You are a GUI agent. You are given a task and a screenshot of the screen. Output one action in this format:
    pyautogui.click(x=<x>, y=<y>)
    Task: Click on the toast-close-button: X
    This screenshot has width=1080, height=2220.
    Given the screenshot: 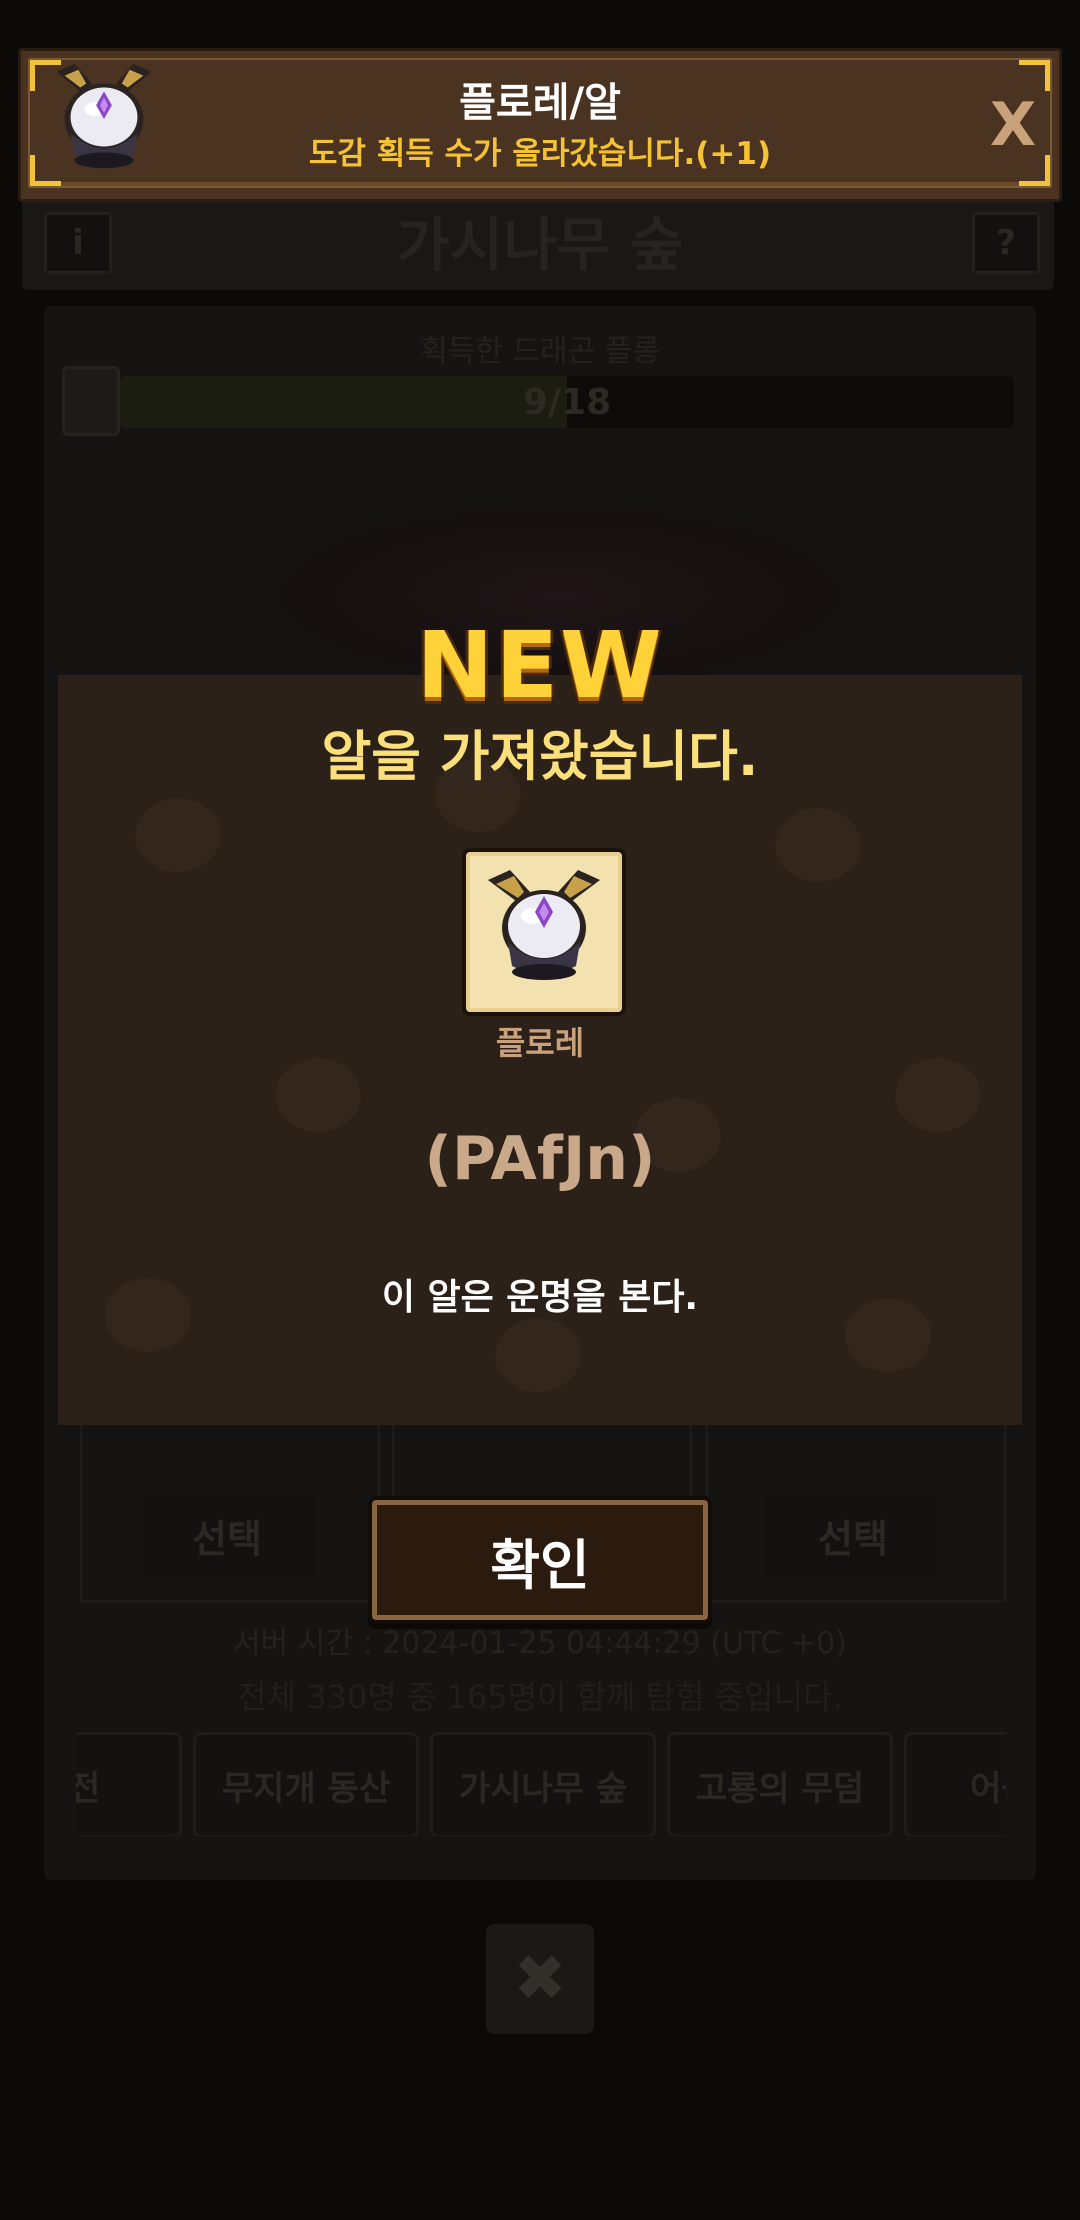 What is the action you would take?
    pyautogui.click(x=1013, y=125)
    